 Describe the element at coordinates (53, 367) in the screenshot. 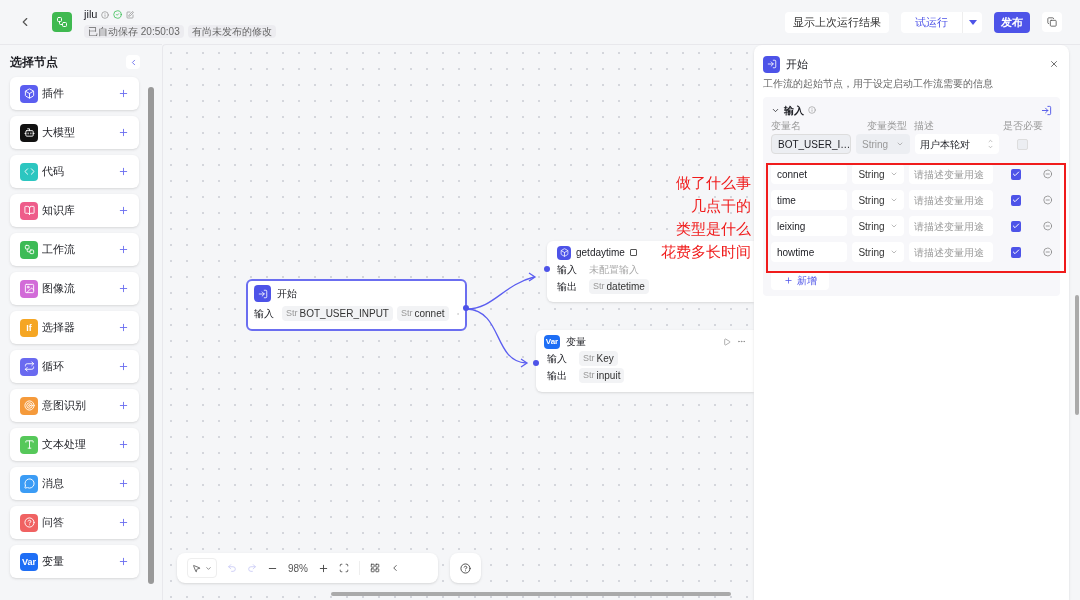

I see `node-type-label: 循环` at that location.